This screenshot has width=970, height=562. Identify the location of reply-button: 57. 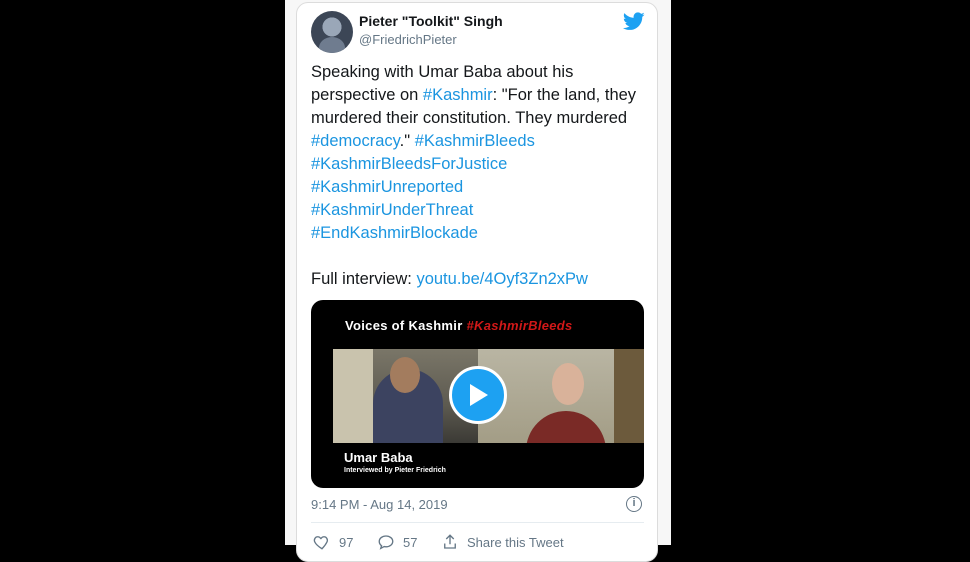
(397, 542).